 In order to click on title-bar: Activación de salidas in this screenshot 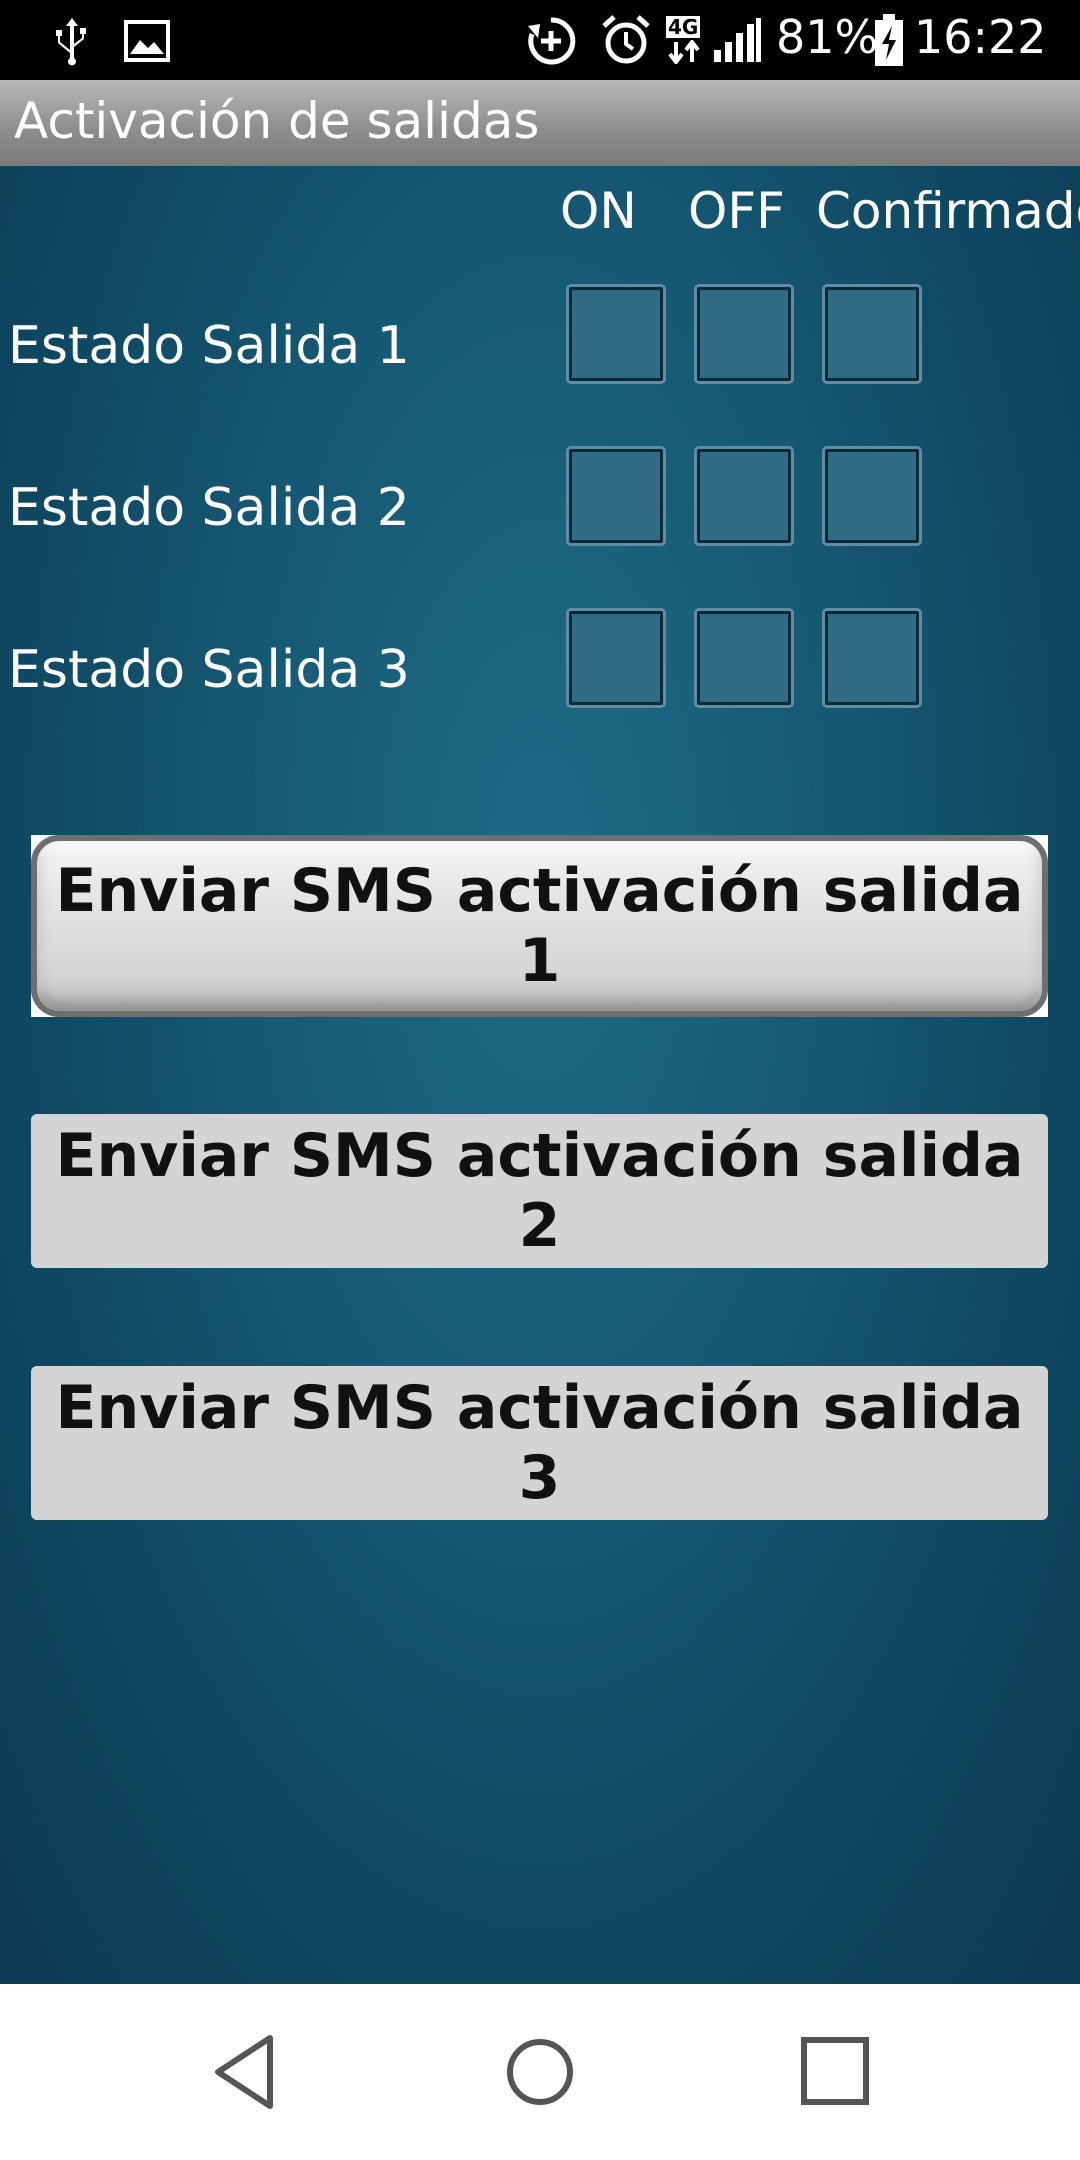, I will do `click(540, 123)`.